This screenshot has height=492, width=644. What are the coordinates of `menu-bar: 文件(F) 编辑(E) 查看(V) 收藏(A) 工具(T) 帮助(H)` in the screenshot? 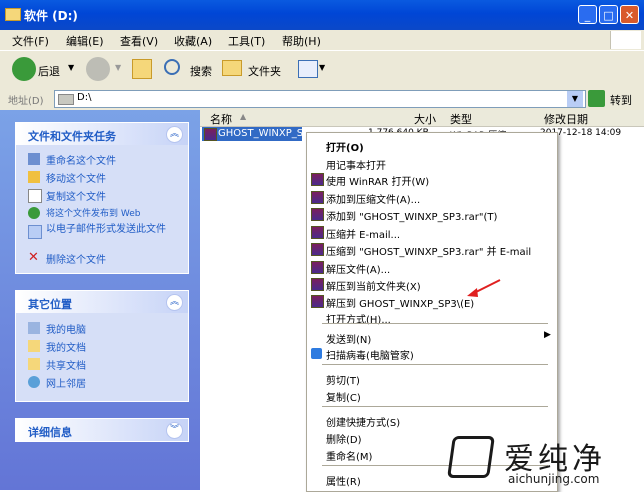 It's located at (322, 40).